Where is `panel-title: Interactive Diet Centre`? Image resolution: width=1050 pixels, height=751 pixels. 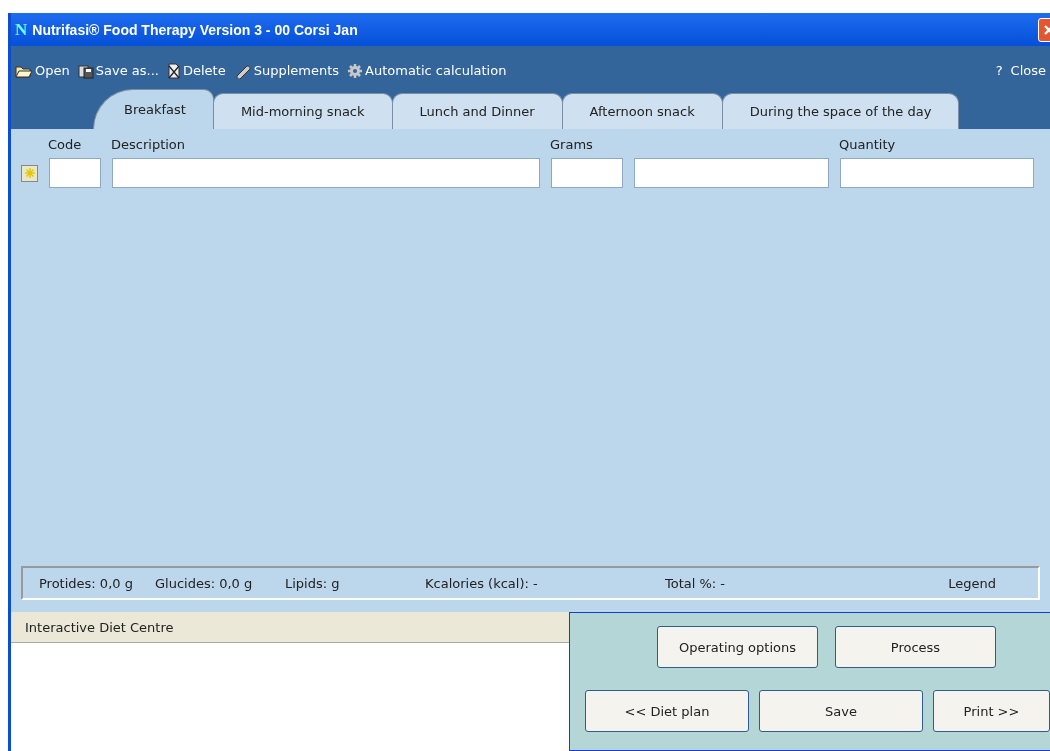 panel-title: Interactive Diet Centre is located at coordinates (99, 627).